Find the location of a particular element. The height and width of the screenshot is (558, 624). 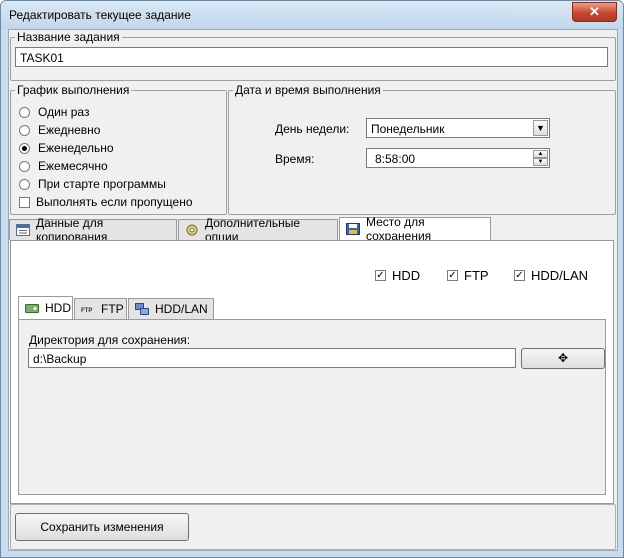

radio-on-start: При старте программы is located at coordinates (92, 184).